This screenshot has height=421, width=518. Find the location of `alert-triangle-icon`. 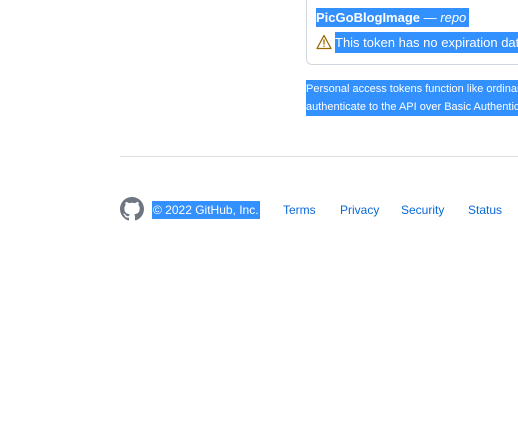

alert-triangle-icon is located at coordinates (324, 42).